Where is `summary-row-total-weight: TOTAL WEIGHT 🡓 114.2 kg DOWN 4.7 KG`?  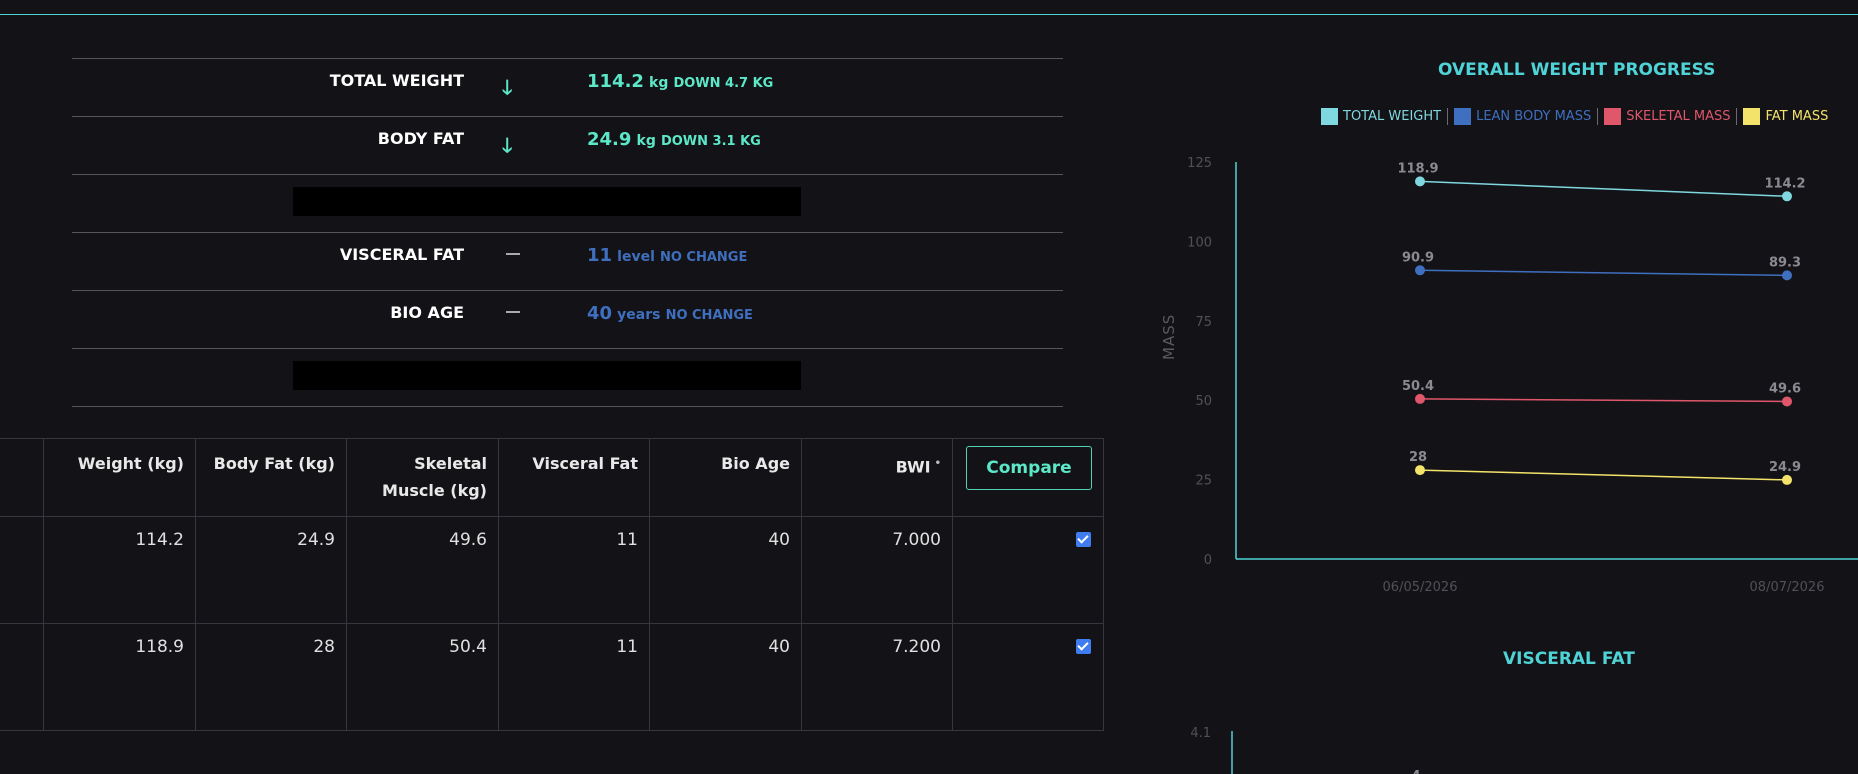
summary-row-total-weight: TOTAL WEIGHT 🡓 114.2 kg DOWN 4.7 KG is located at coordinates (567, 87).